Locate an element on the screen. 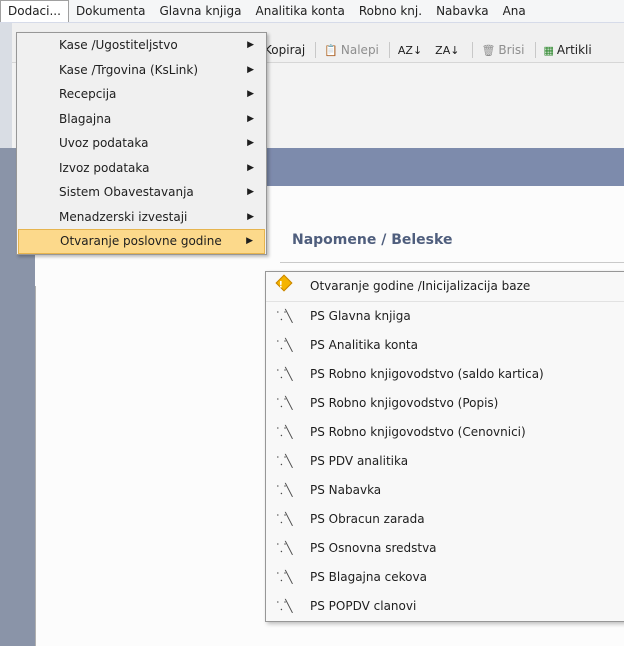 Image resolution: width=624 pixels, height=646 pixels. copy-button: Kopiraj is located at coordinates (284, 50).